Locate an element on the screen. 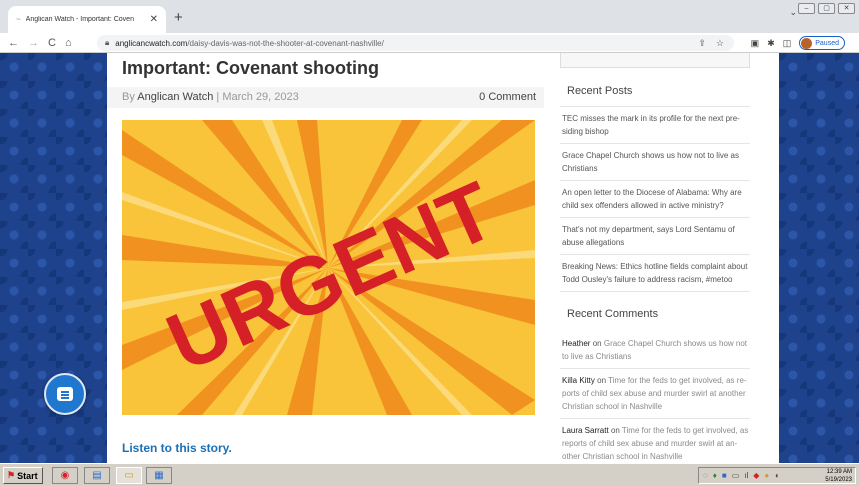 Image resolution: width=859 pixels, height=486 pixels. tray-icon: ● is located at coordinates (766, 475).